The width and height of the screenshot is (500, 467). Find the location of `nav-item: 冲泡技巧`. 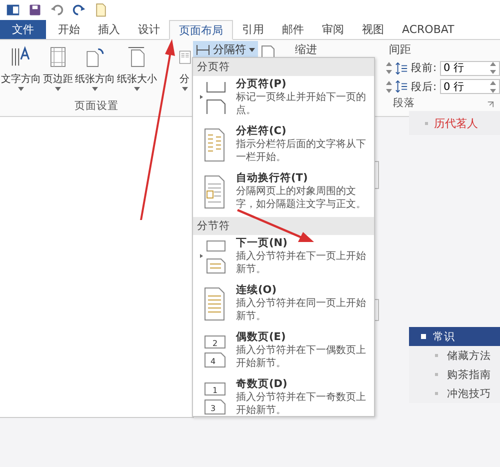

nav-item: 冲泡技巧 is located at coordinates (454, 393).